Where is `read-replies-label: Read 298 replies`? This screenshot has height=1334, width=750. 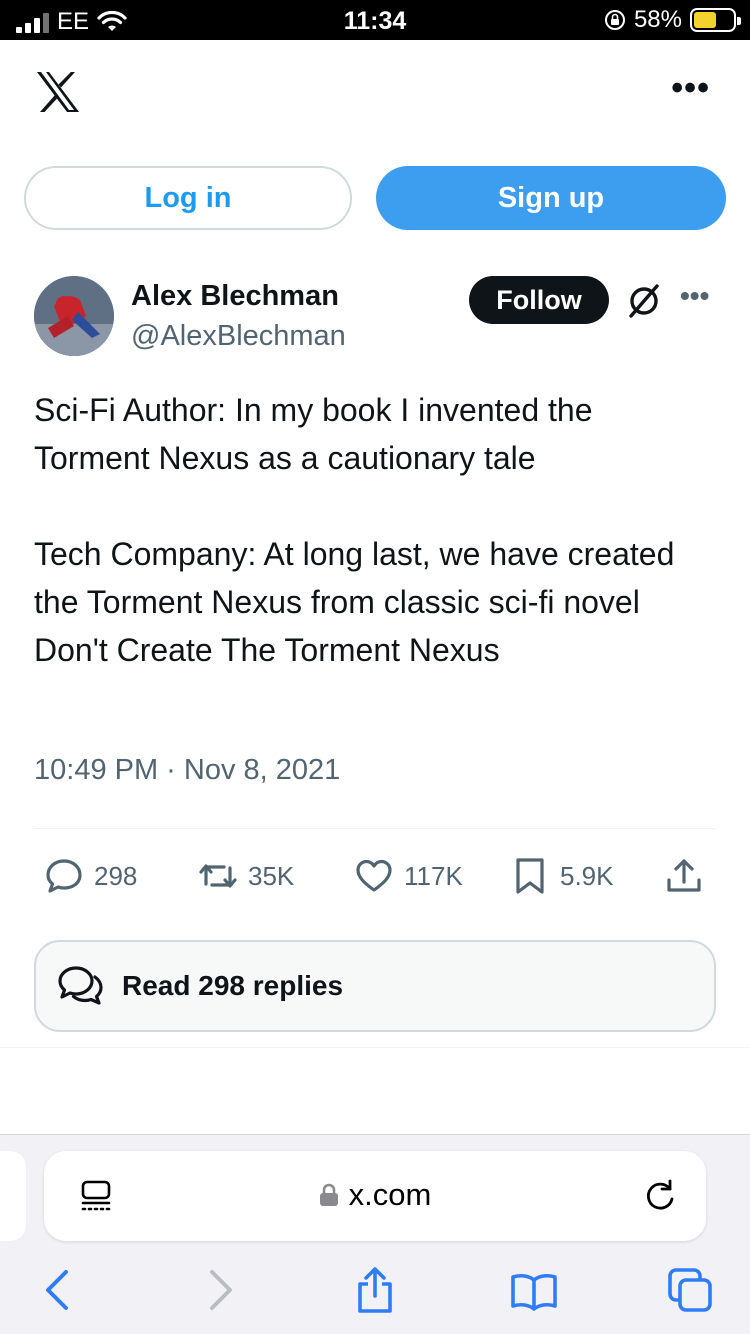
read-replies-label: Read 298 replies is located at coordinates (233, 985).